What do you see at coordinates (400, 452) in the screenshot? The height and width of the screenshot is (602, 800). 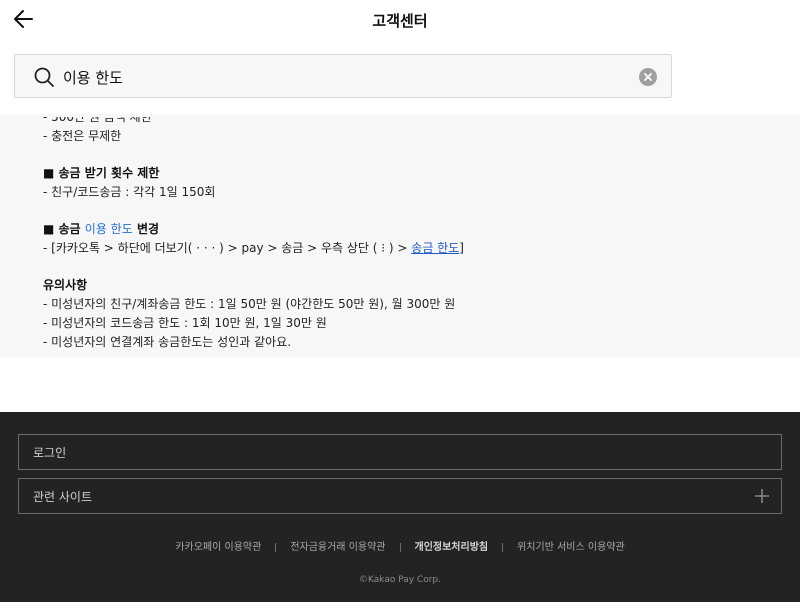 I see `login-button: 로그인` at bounding box center [400, 452].